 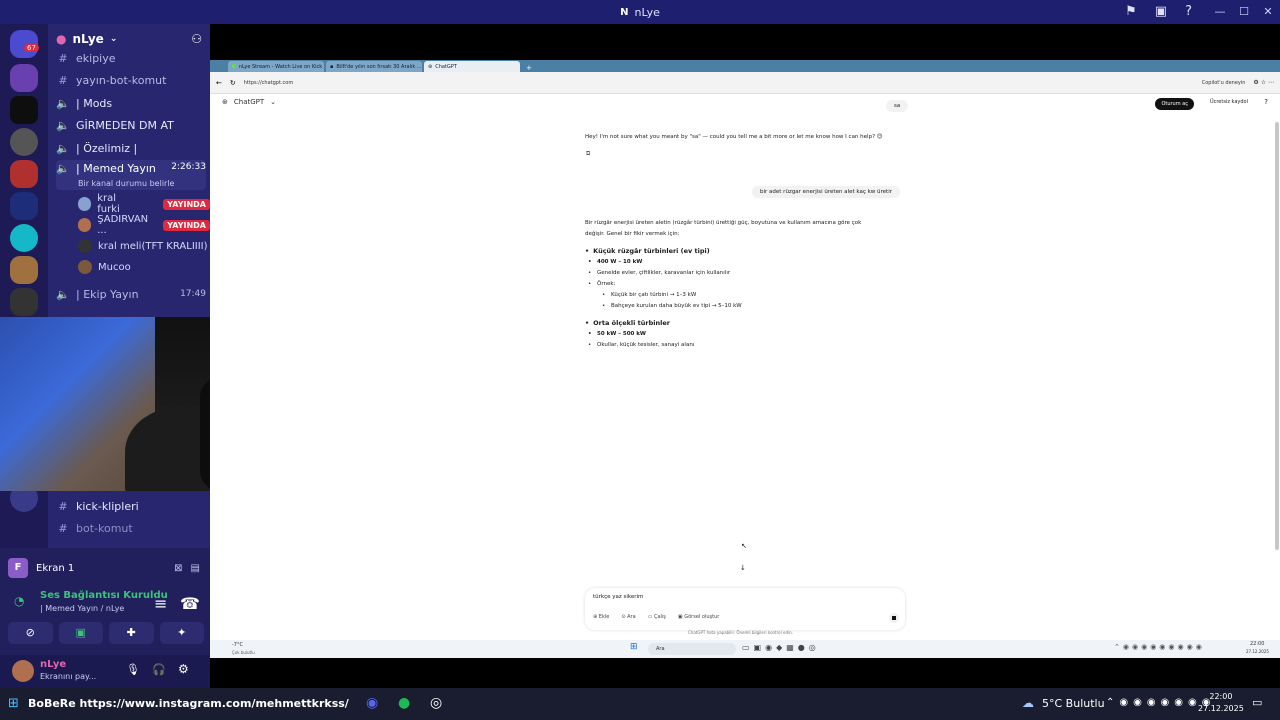 I want to click on window-title: N nLye, so click(x=640, y=12).